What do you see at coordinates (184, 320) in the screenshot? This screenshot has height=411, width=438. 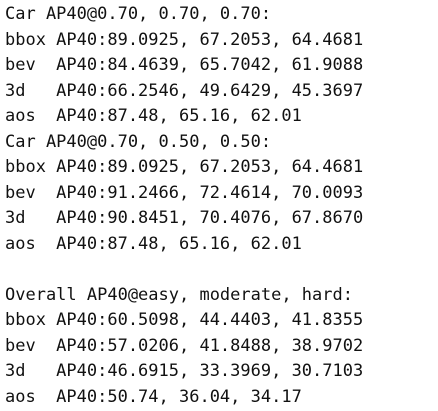 I see `metric-line-bbox: bbox AP40:60.5098, 44.4403, 41.8355` at bounding box center [184, 320].